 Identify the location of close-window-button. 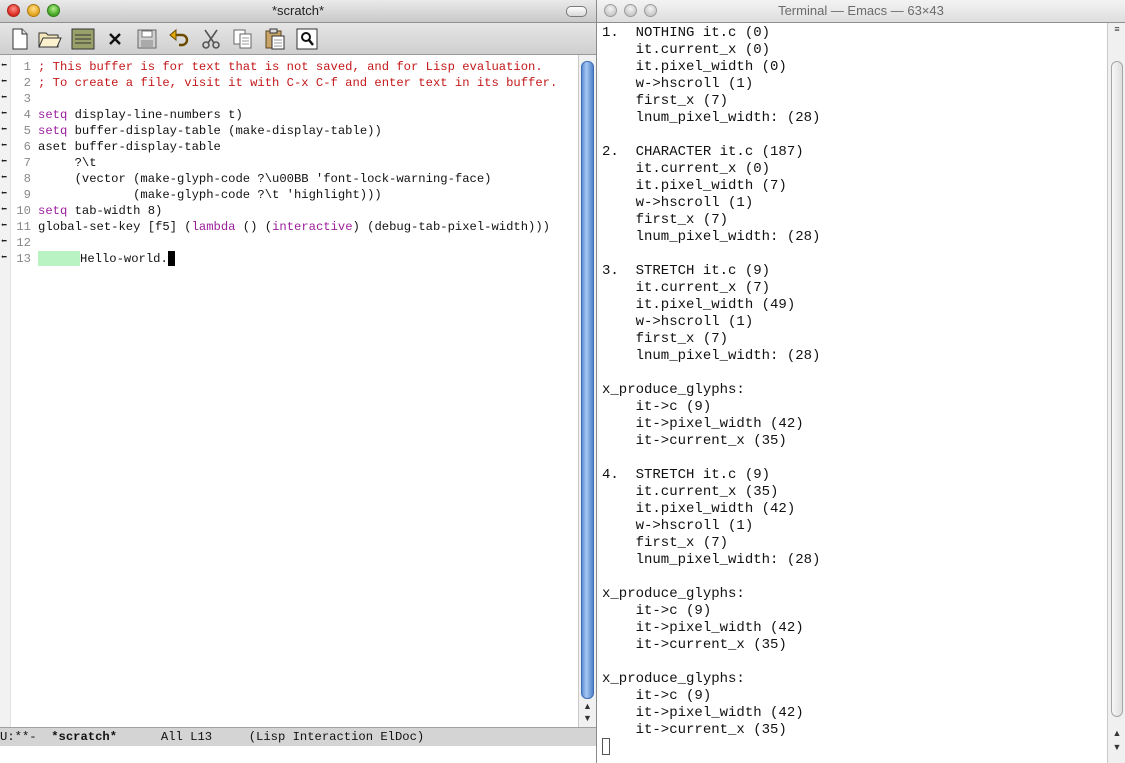
(13, 10).